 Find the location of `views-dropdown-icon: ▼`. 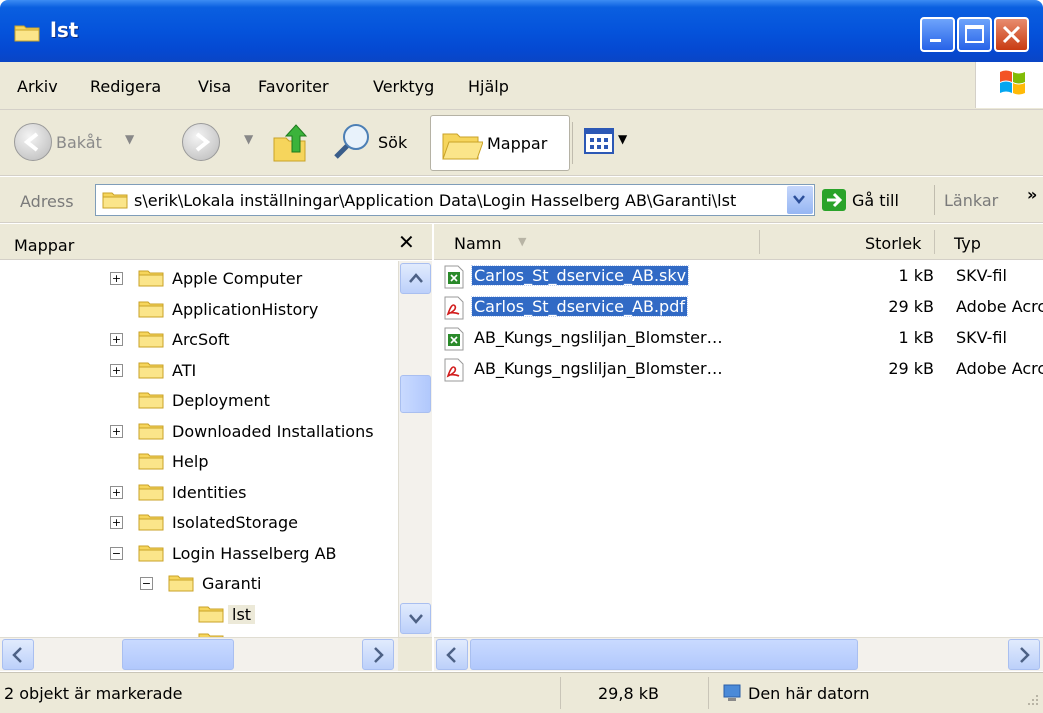

views-dropdown-icon: ▼ is located at coordinates (622, 139).